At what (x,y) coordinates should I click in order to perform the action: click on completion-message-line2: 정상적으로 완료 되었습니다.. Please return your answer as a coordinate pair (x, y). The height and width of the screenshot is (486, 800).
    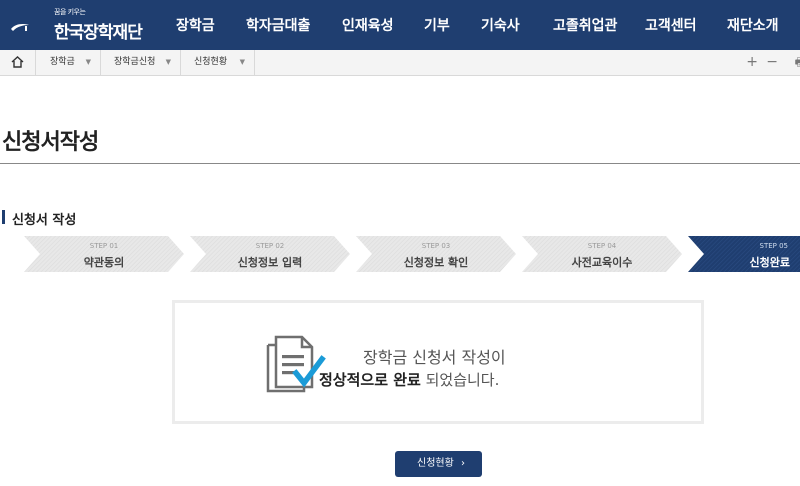
    Looking at the image, I should click on (409, 379).